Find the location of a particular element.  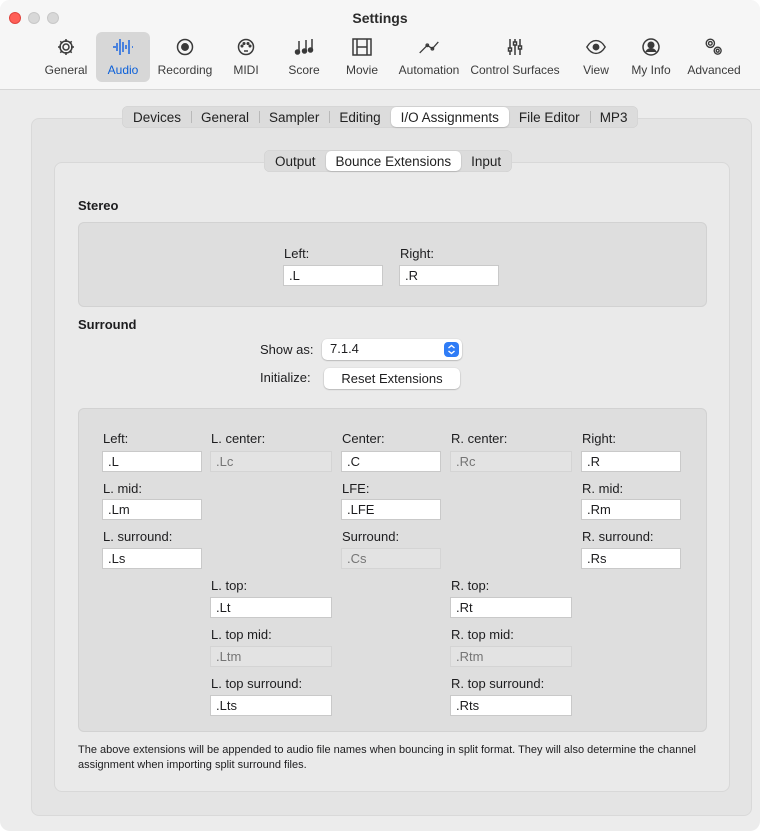

r-mid-label: R. mid: is located at coordinates (603, 488).